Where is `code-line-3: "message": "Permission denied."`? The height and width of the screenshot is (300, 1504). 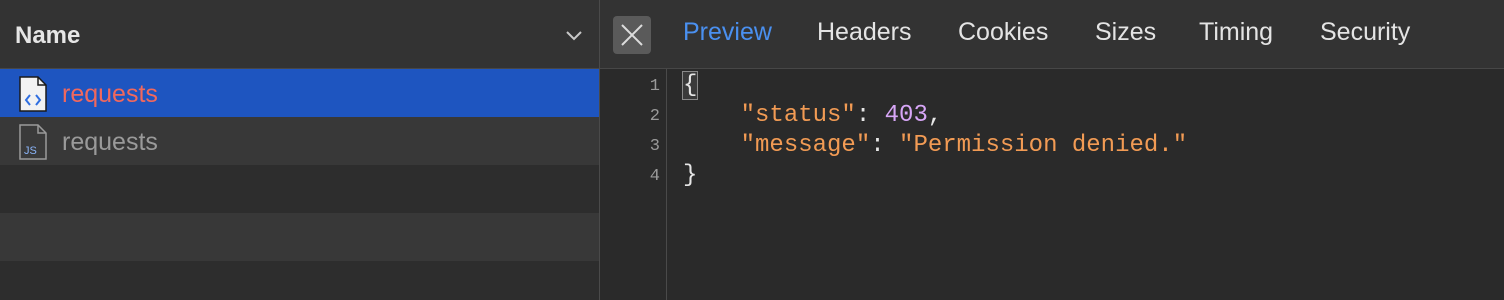
code-line-3: "message": "Permission denied." is located at coordinates (935, 145).